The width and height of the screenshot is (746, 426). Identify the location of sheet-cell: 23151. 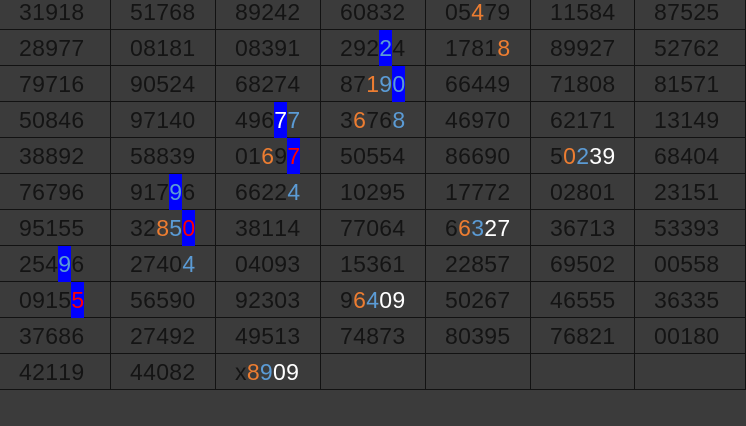
(690, 192).